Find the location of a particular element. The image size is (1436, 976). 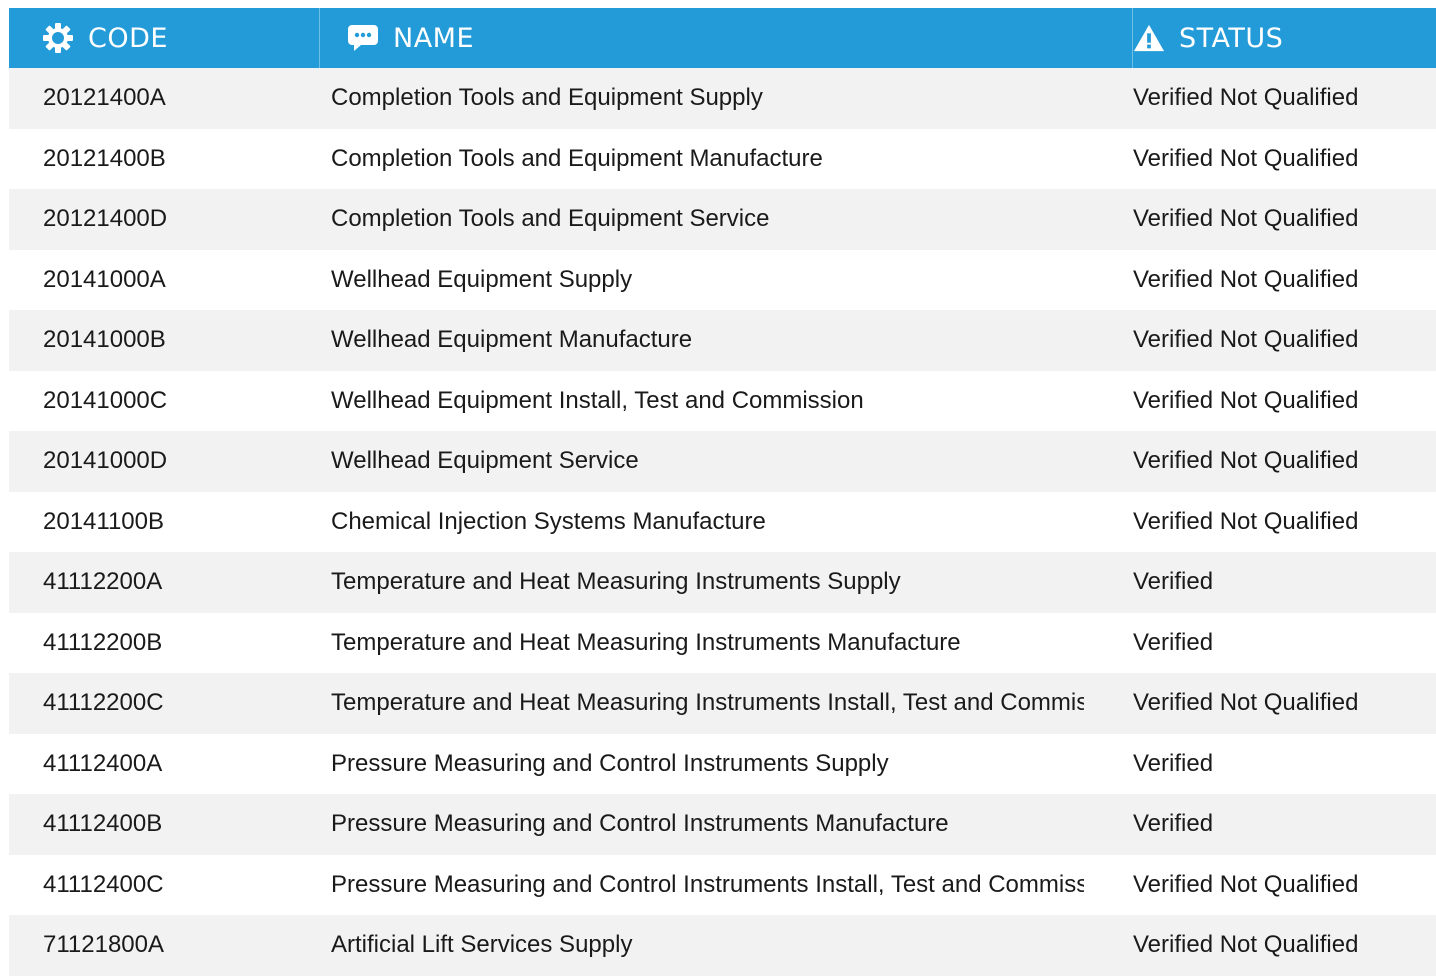

column-header-status: STATUS is located at coordinates (1284, 38).